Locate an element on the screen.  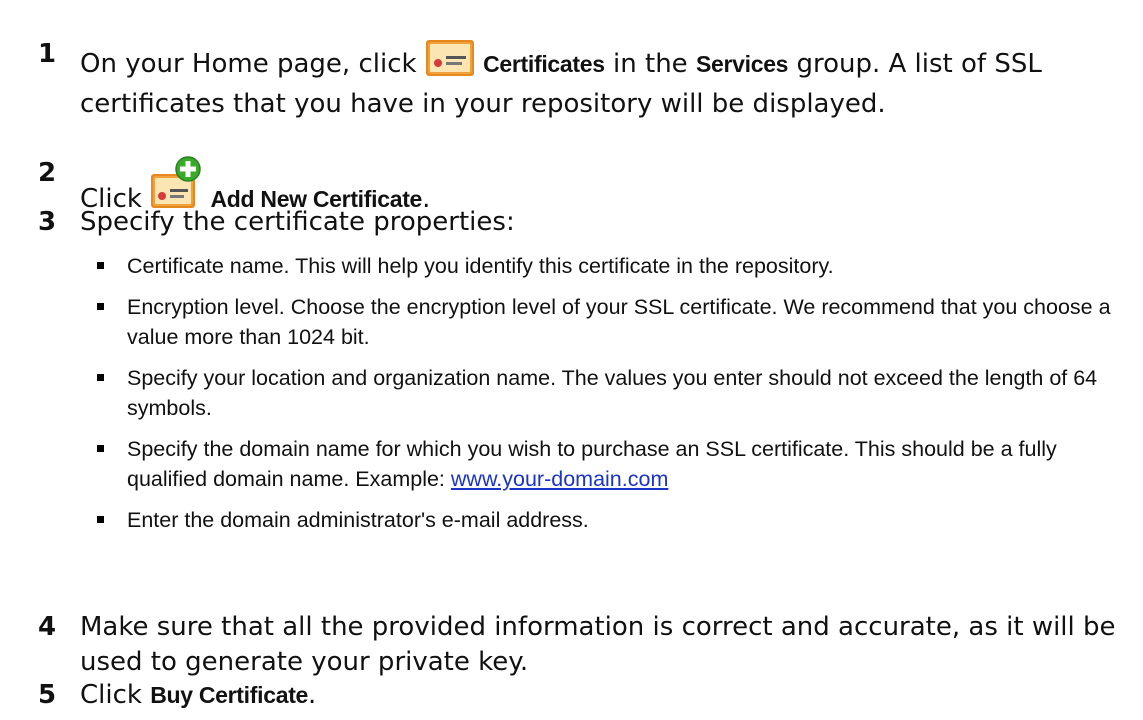
ui-label-certificates: Certificates is located at coordinates (544, 64).